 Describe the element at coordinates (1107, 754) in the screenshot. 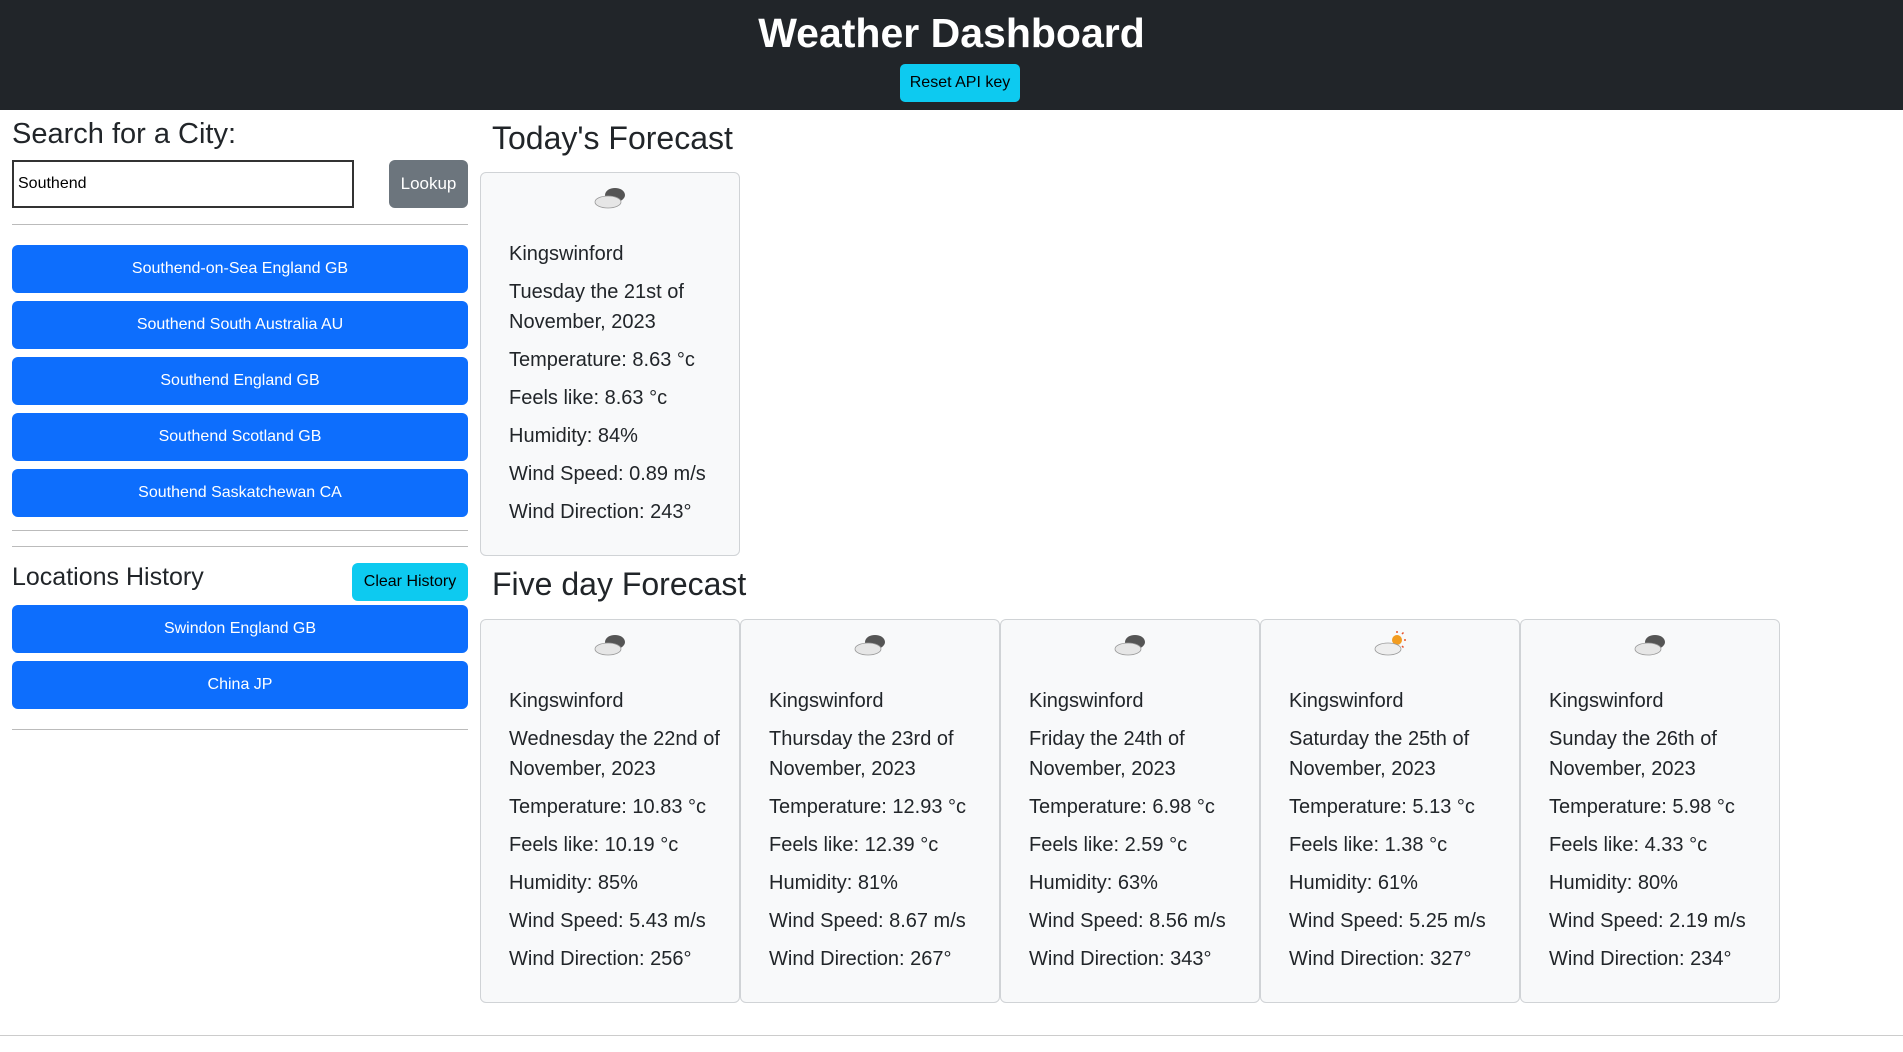

I see `forecast-date: Friday the 24th of November, 2023` at that location.